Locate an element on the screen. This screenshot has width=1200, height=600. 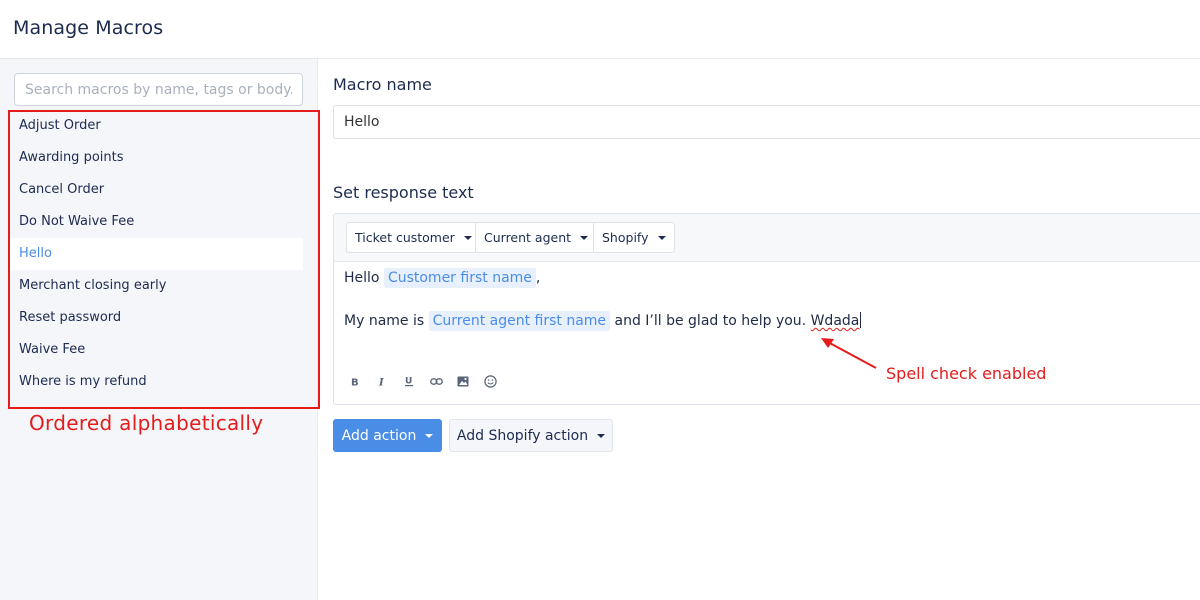
annotation-arrow-icon is located at coordinates (849, 353).